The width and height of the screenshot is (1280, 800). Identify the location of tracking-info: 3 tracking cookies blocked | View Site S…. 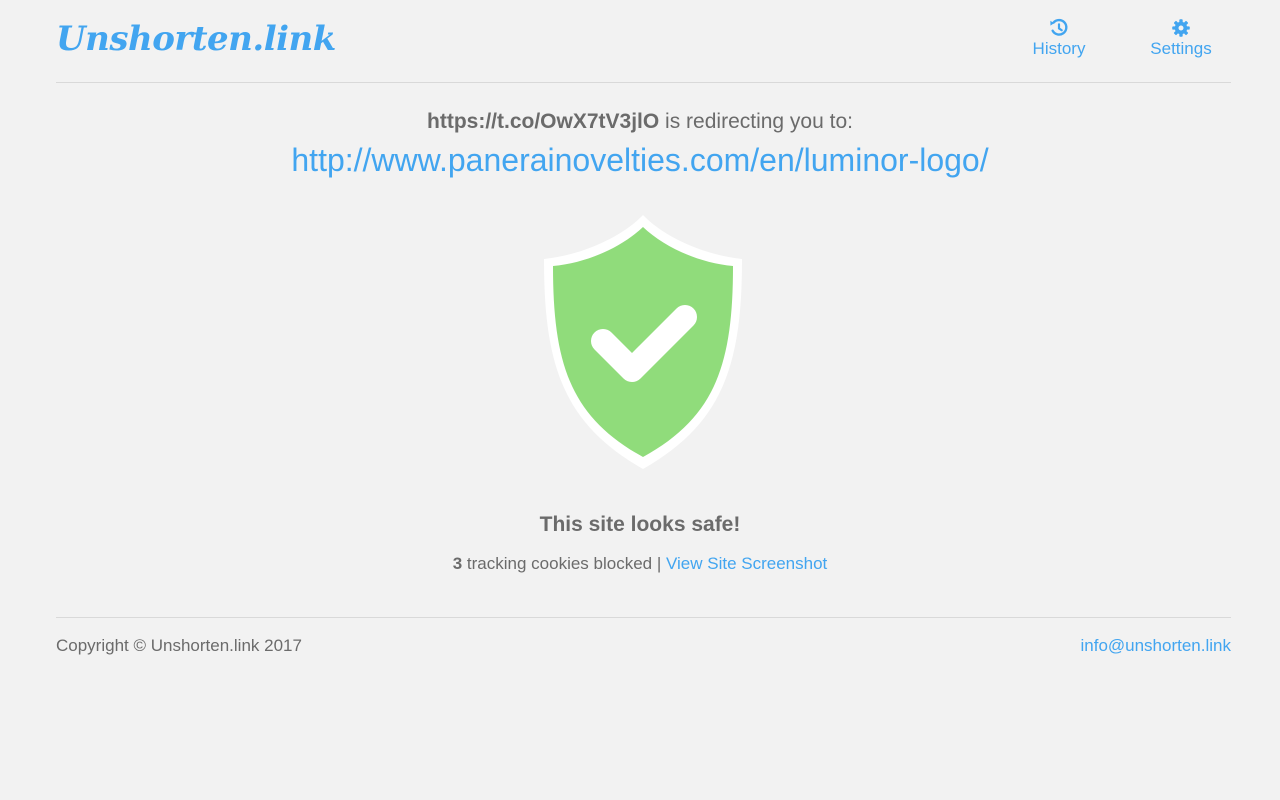
(640, 564).